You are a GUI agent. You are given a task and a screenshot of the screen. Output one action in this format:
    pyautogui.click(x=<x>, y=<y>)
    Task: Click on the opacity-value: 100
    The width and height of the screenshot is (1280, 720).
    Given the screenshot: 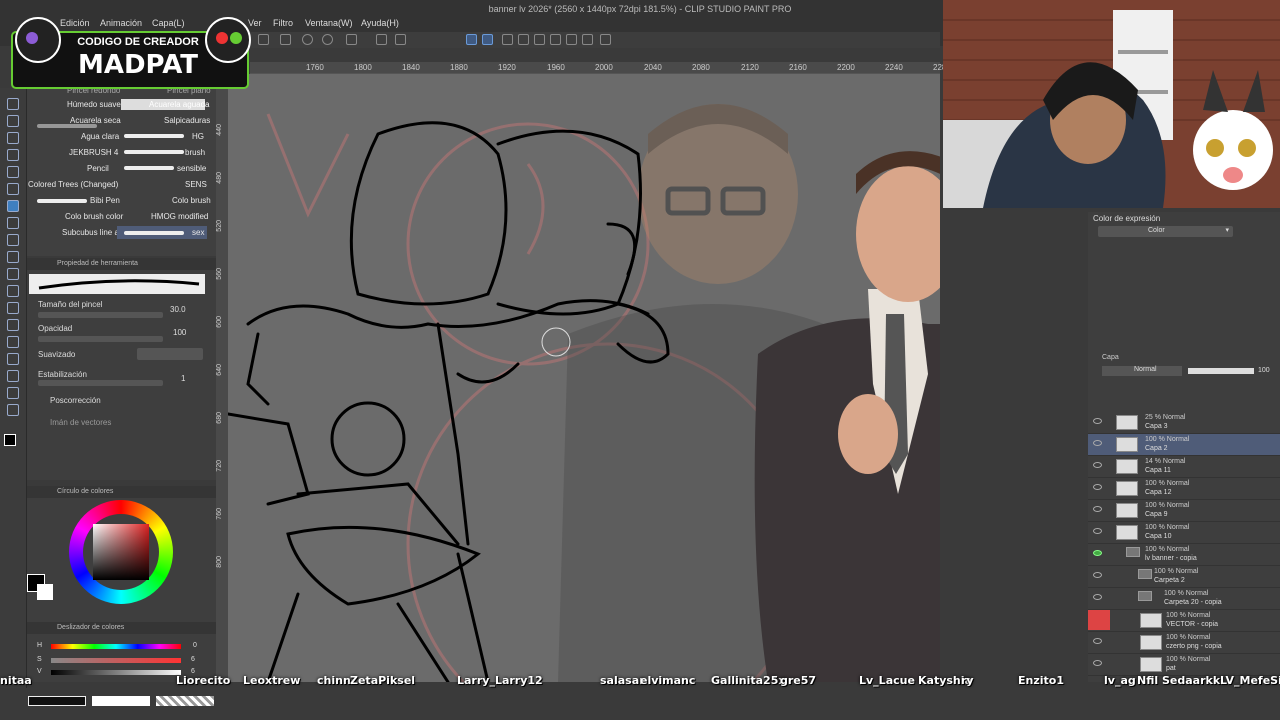 What is the action you would take?
    pyautogui.click(x=179, y=332)
    